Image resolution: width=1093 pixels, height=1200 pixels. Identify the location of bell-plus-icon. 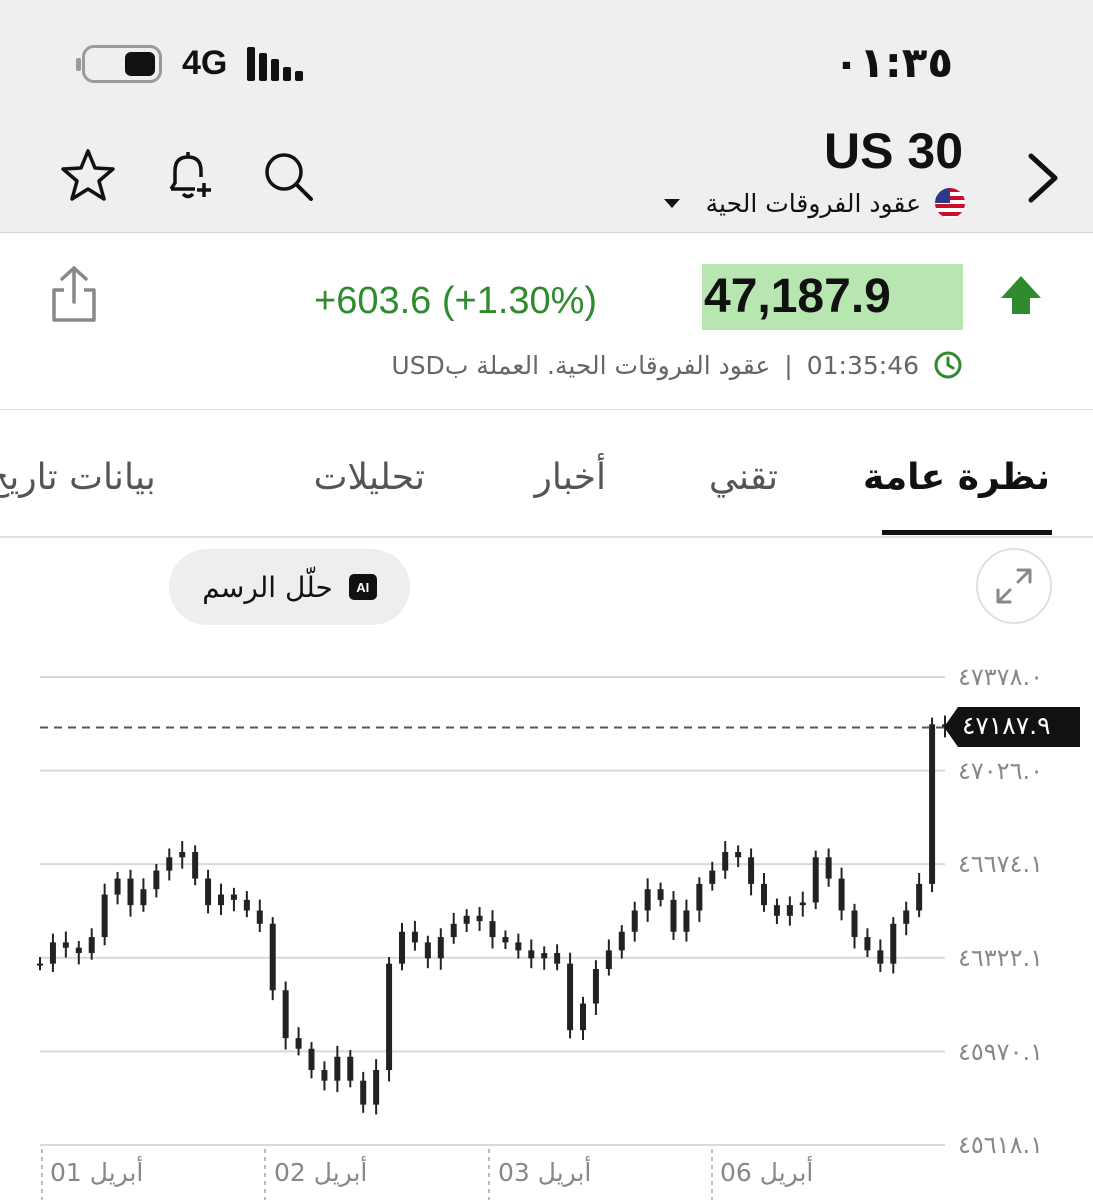
(188, 176).